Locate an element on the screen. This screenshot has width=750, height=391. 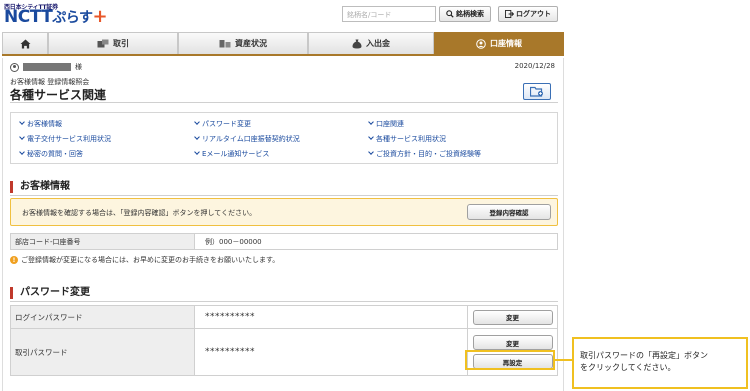
home-icon is located at coordinates (25, 43).